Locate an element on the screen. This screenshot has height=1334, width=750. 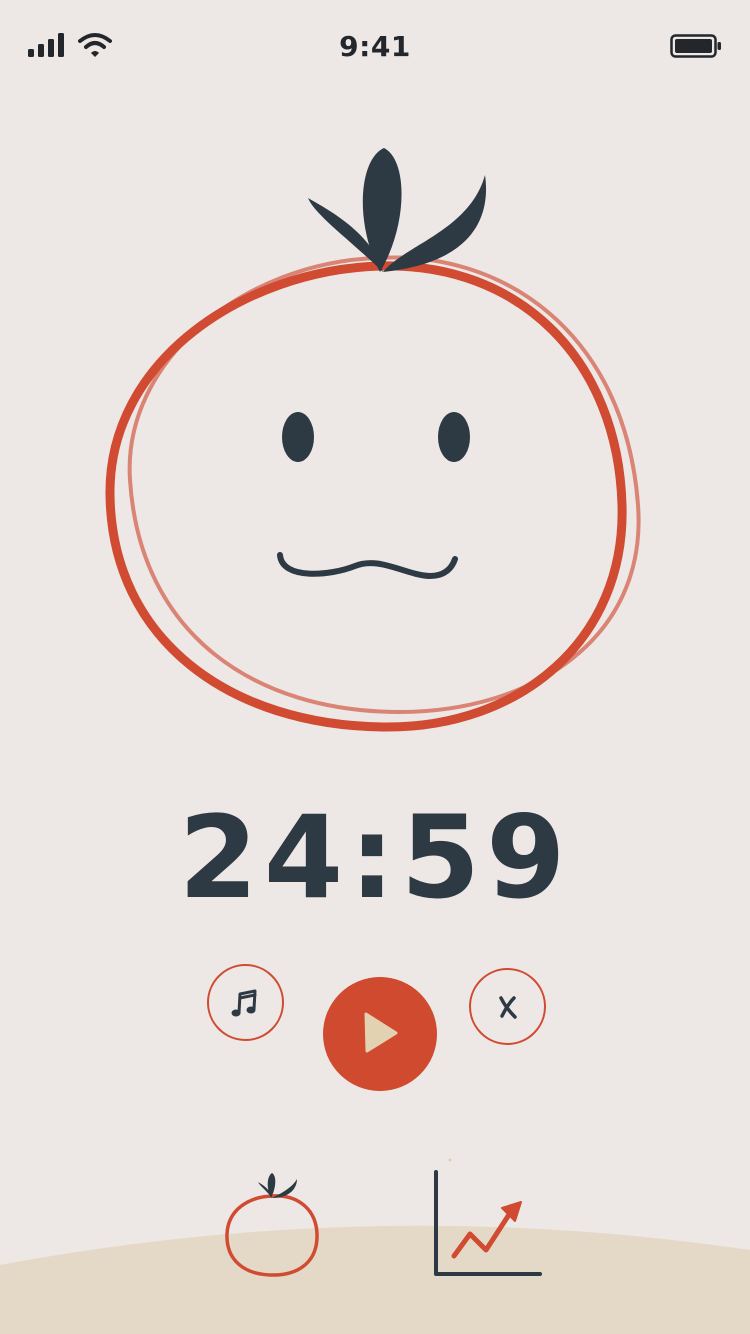
music-note-icon is located at coordinates (243, 1002).